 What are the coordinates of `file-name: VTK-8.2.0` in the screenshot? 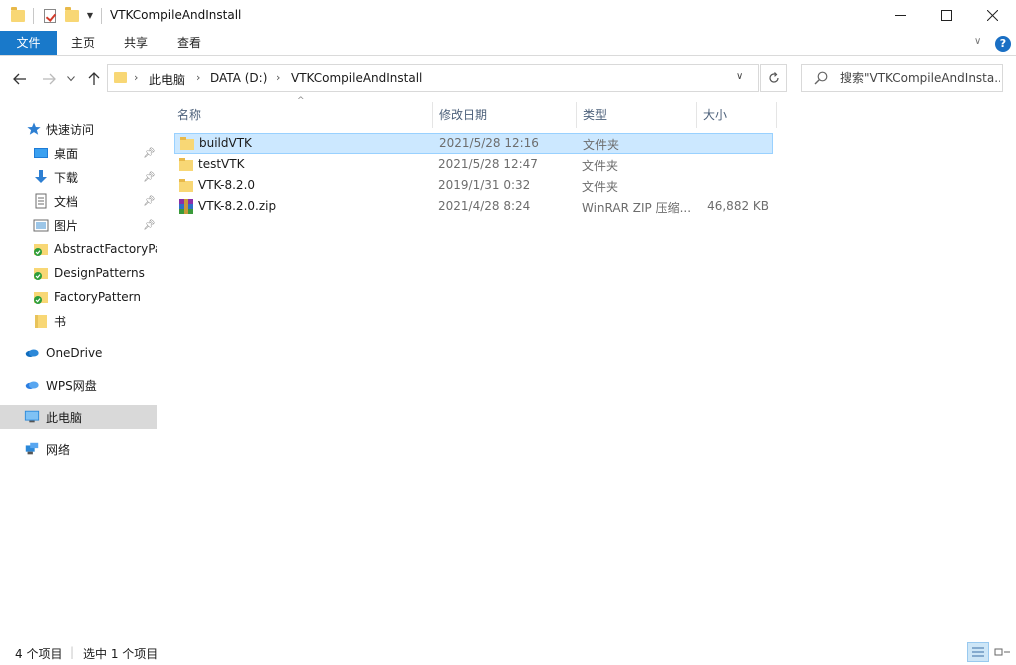 It's located at (227, 185).